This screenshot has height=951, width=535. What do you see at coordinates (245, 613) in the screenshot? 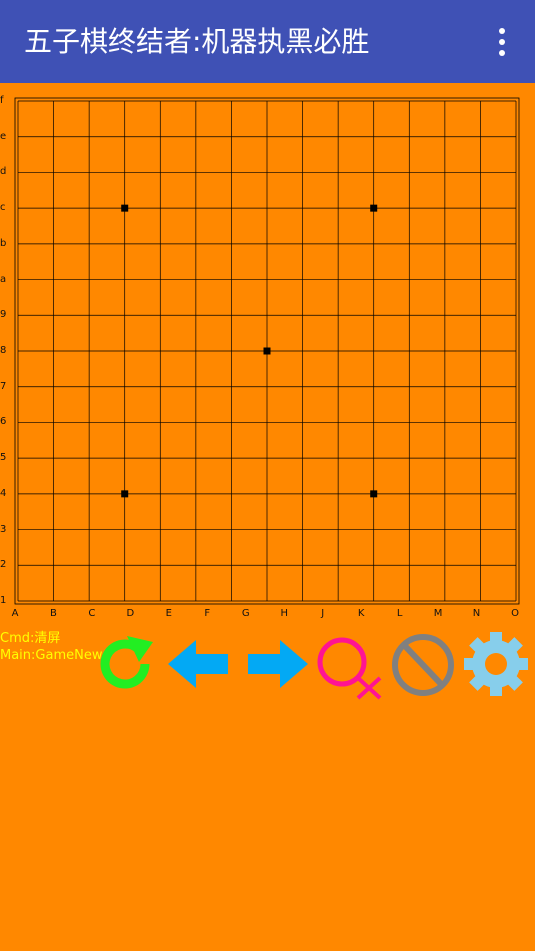
I see `column-label: G` at bounding box center [245, 613].